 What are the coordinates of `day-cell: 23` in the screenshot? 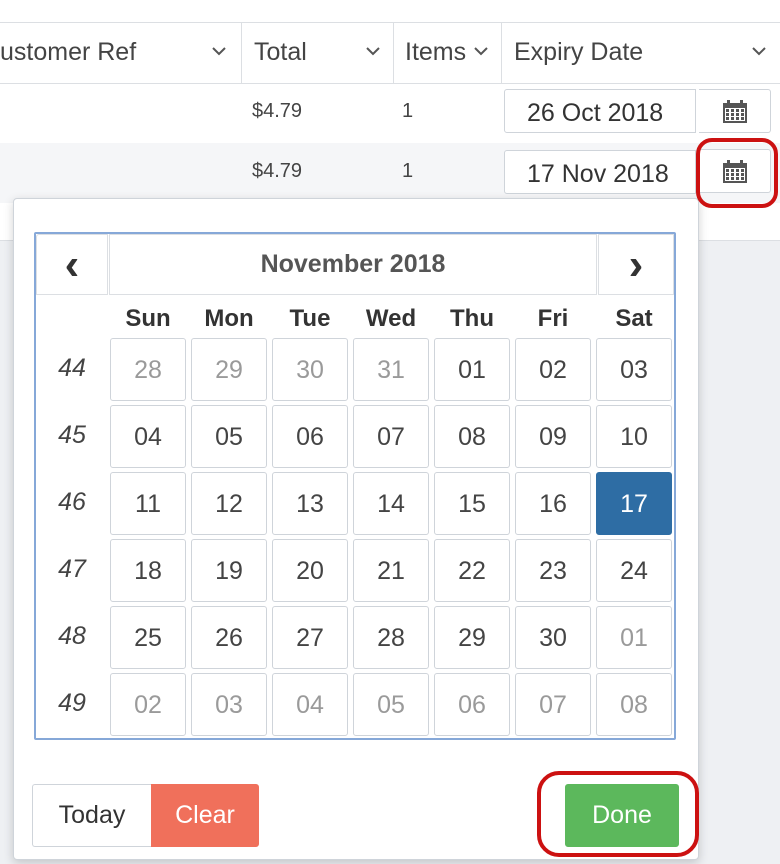 It's located at (553, 570).